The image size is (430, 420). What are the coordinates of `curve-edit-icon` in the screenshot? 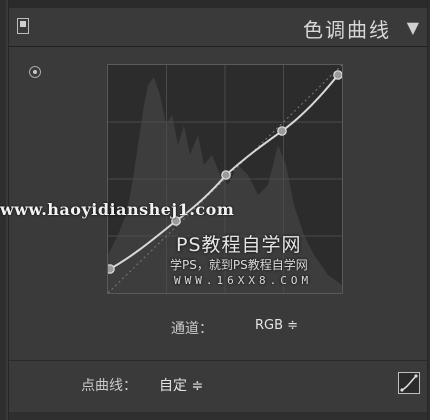 It's located at (409, 383).